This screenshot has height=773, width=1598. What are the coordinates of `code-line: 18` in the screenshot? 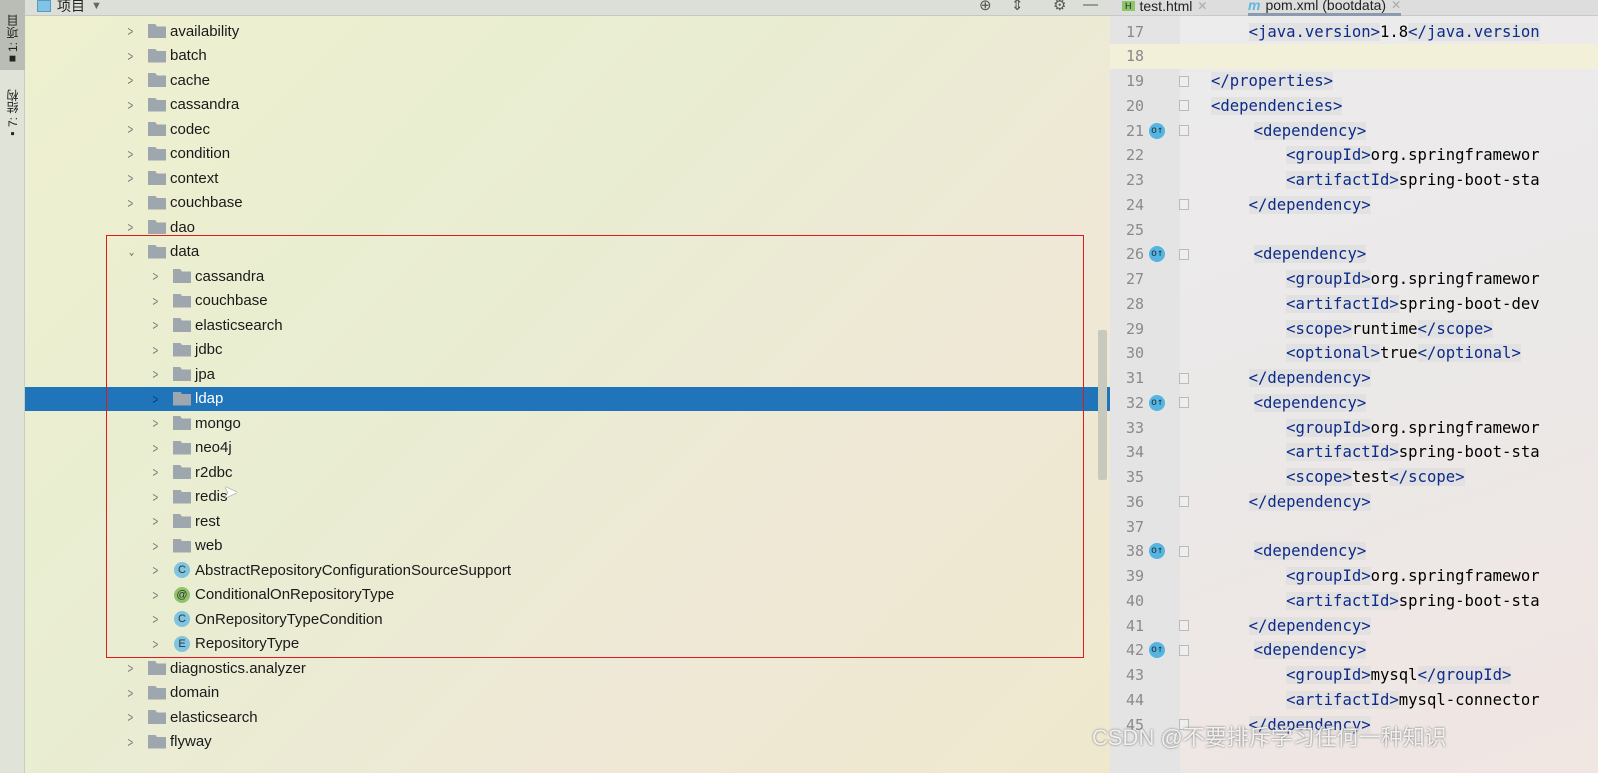 It's located at (1354, 56).